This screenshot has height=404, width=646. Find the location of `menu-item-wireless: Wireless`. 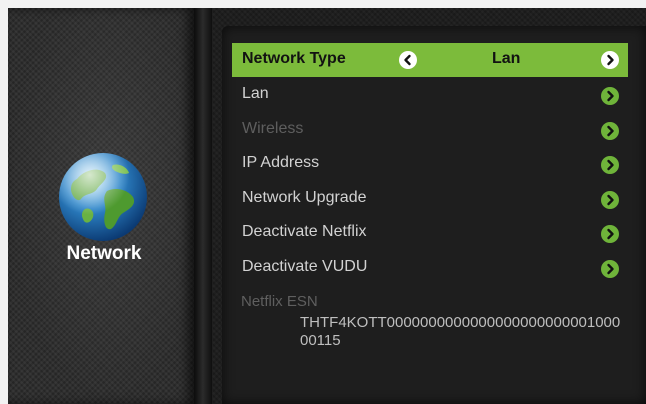

menu-item-wireless: Wireless is located at coordinates (430, 131).